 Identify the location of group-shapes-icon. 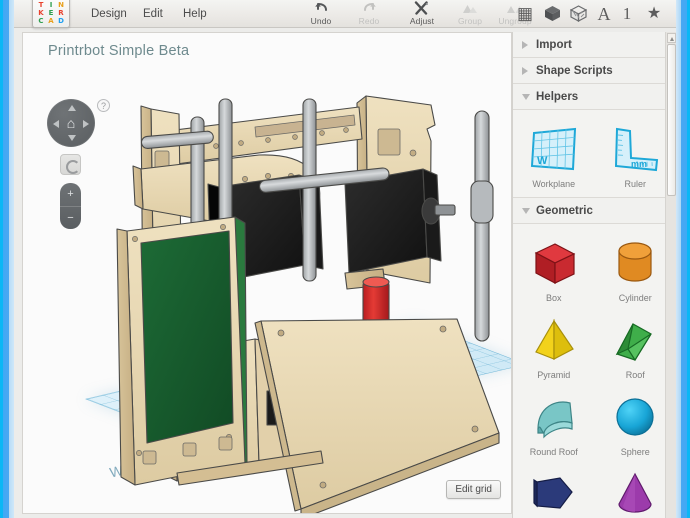
(470, 8).